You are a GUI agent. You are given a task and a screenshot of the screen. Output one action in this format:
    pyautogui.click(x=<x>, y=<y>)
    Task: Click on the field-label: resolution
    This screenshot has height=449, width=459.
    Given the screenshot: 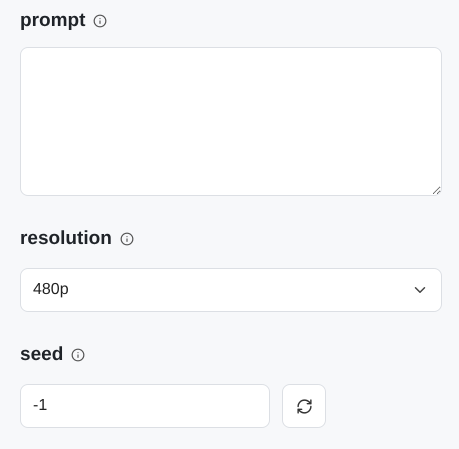 What is the action you would take?
    pyautogui.click(x=66, y=238)
    